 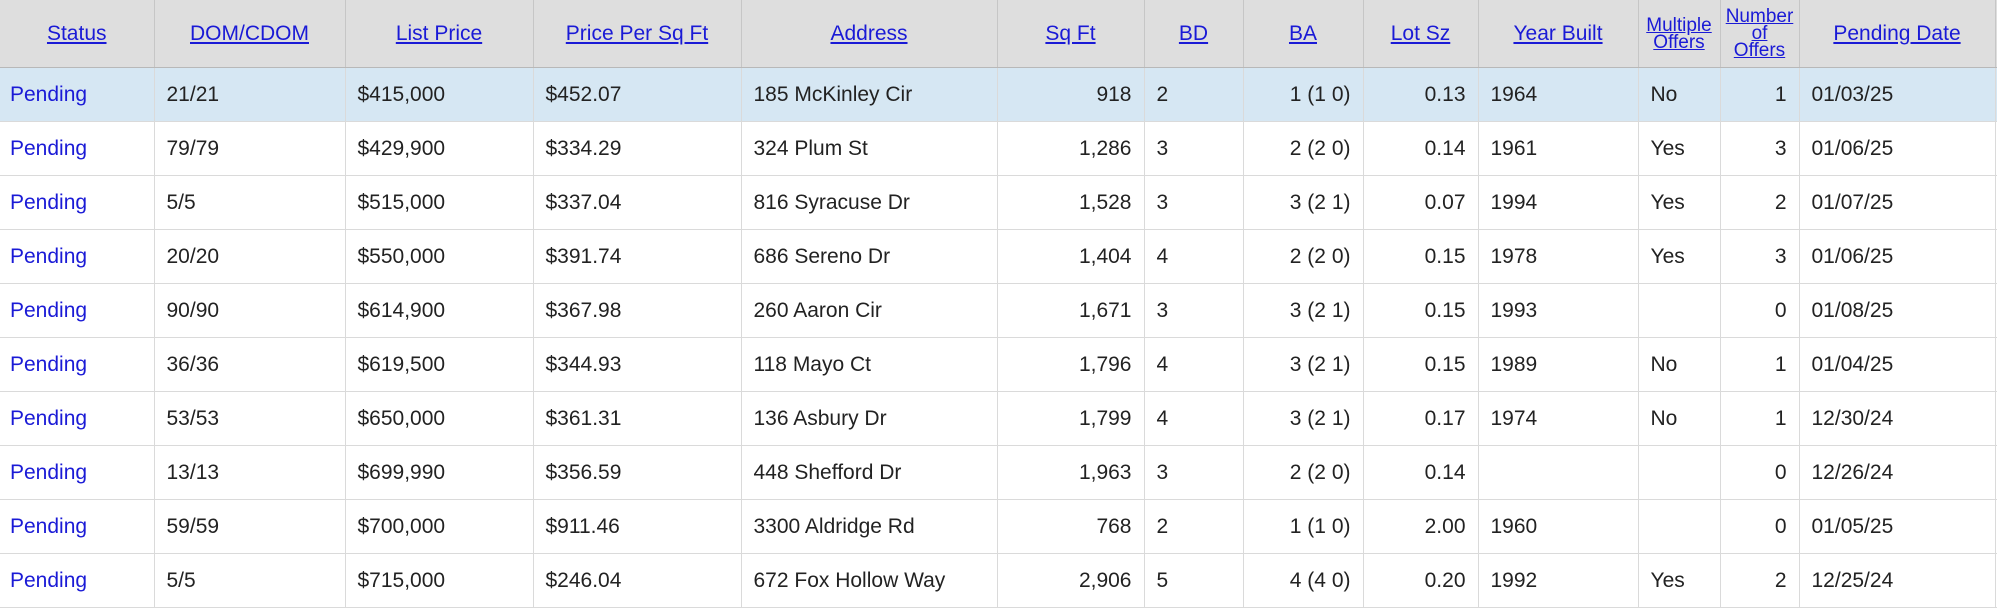 I want to click on number-of-offers-cell: 3, so click(x=1760, y=148).